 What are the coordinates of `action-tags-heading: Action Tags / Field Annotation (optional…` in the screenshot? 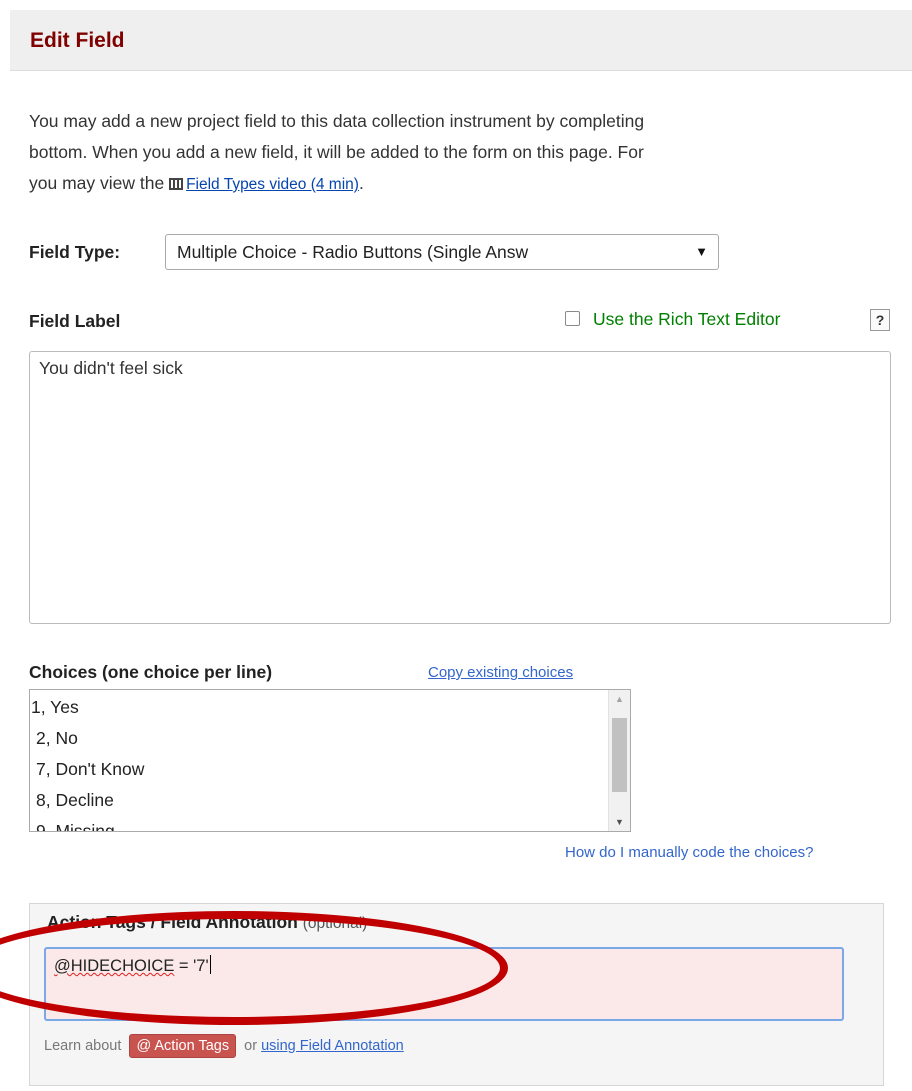 It's located at (207, 922).